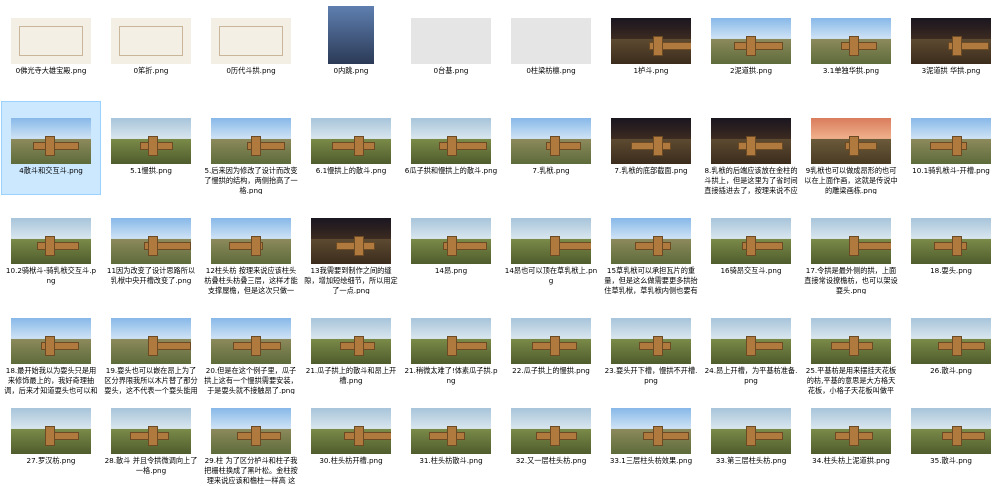 The image size is (1000, 486). I want to click on file-tile: 4散斗和交互斗.png, so click(51, 148).